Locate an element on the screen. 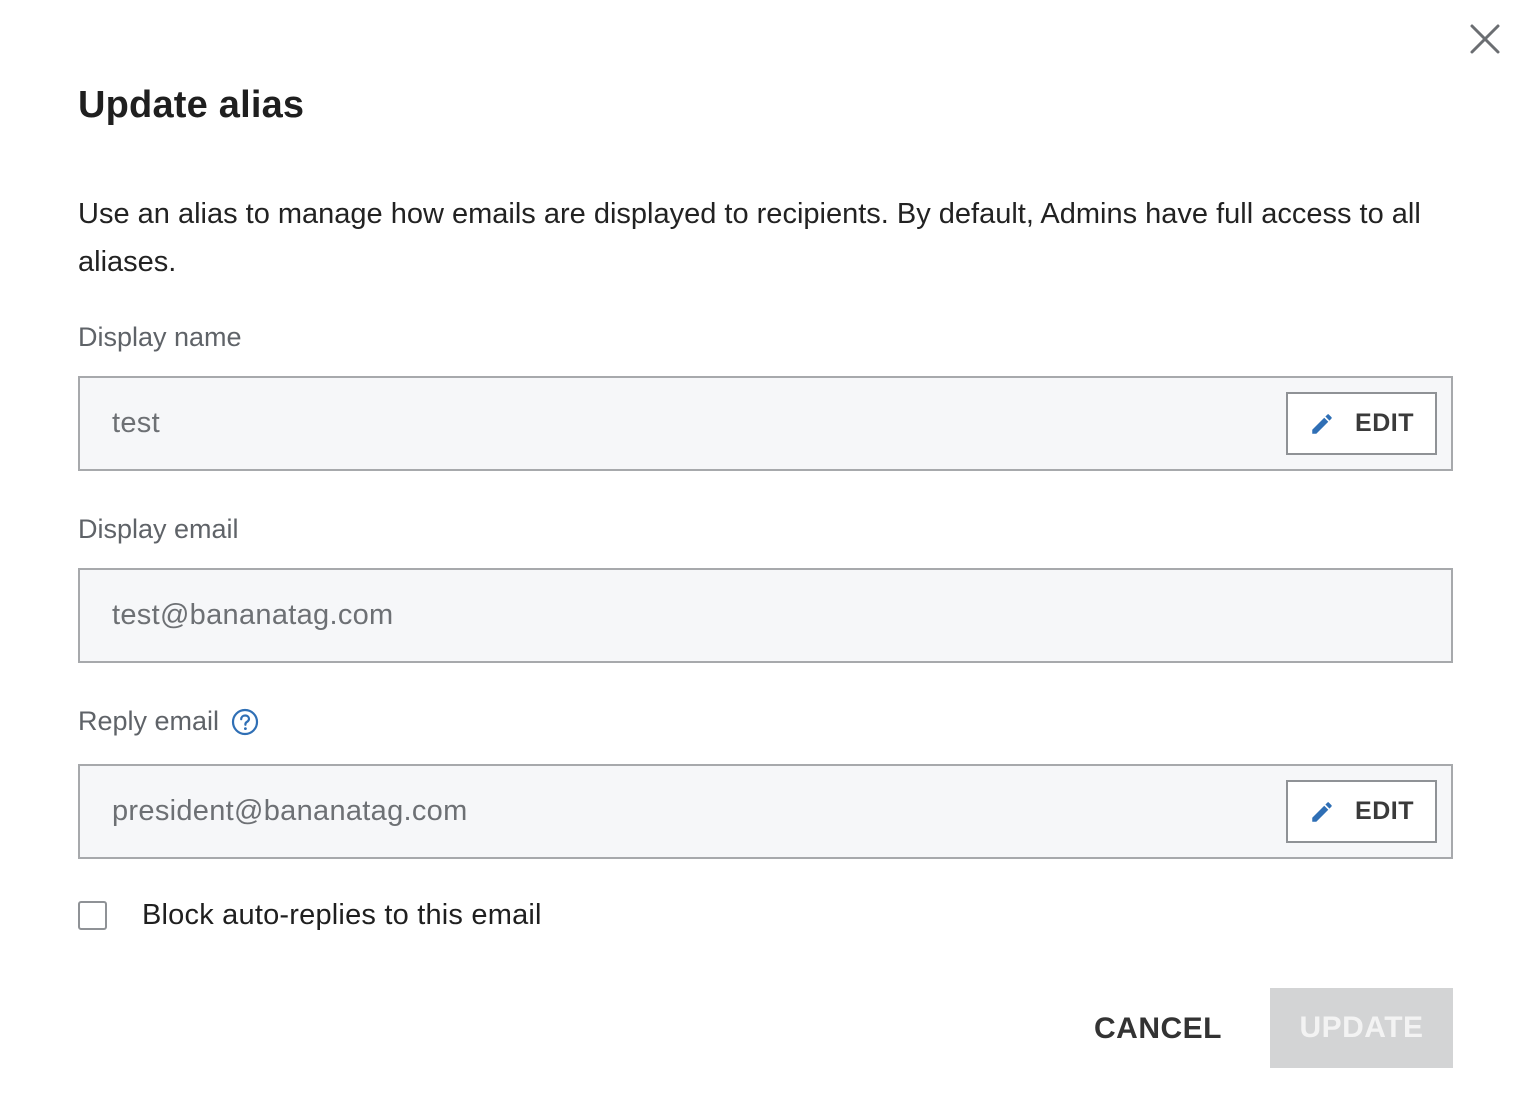 The height and width of the screenshot is (1106, 1522). display-name-value: test is located at coordinates (136, 423).